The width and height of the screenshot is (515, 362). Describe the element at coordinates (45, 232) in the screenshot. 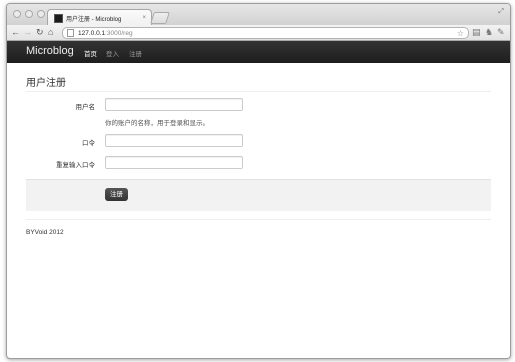

I see `footer-text: BYVoid 2012` at that location.